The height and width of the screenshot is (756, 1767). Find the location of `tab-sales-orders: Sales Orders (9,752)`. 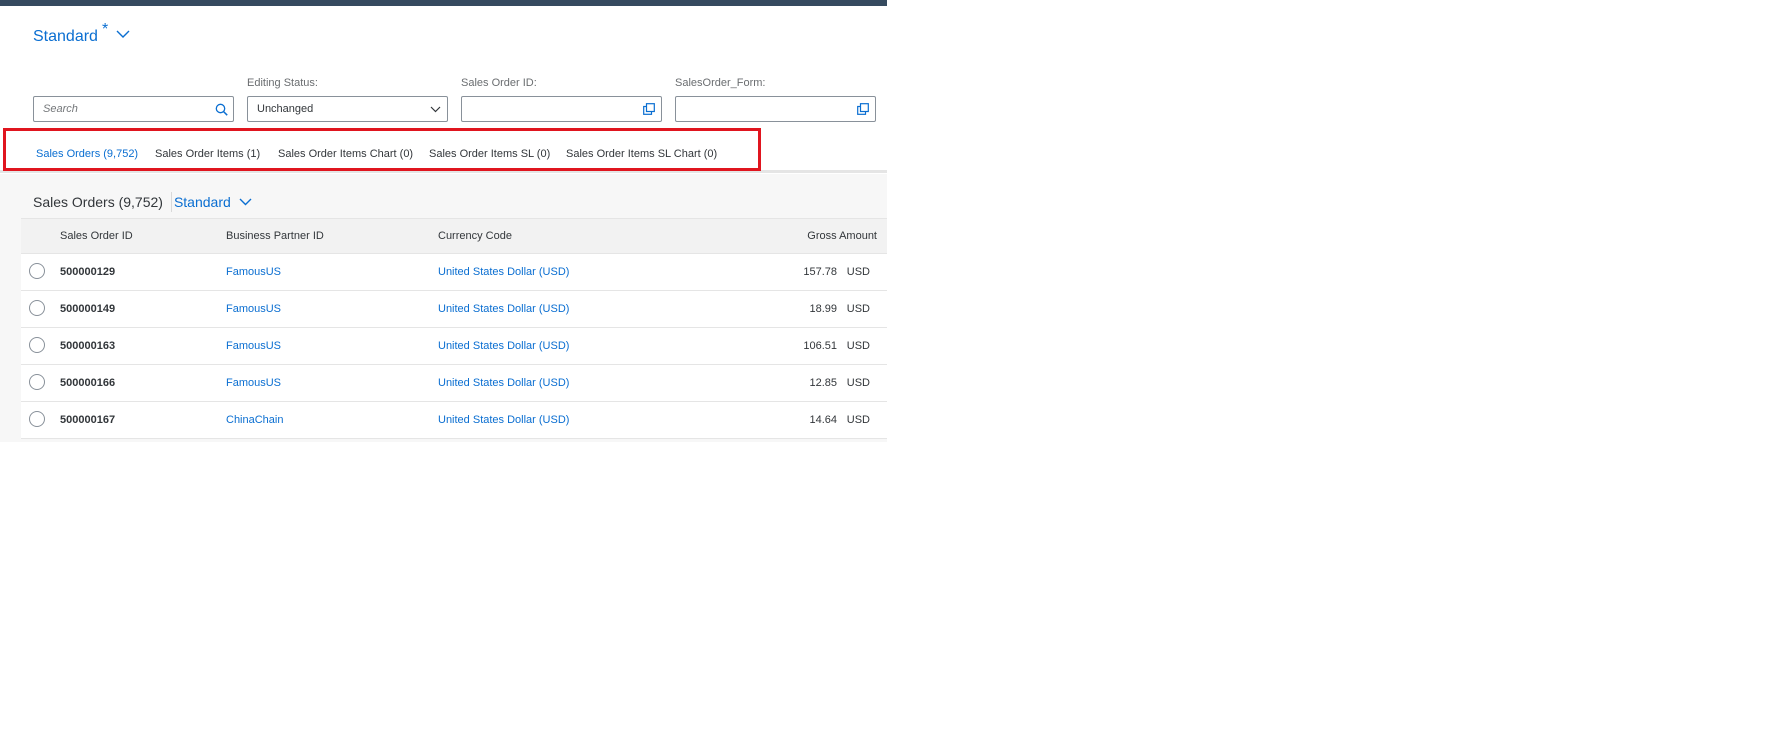

tab-sales-orders: Sales Orders (9,752) is located at coordinates (87, 154).